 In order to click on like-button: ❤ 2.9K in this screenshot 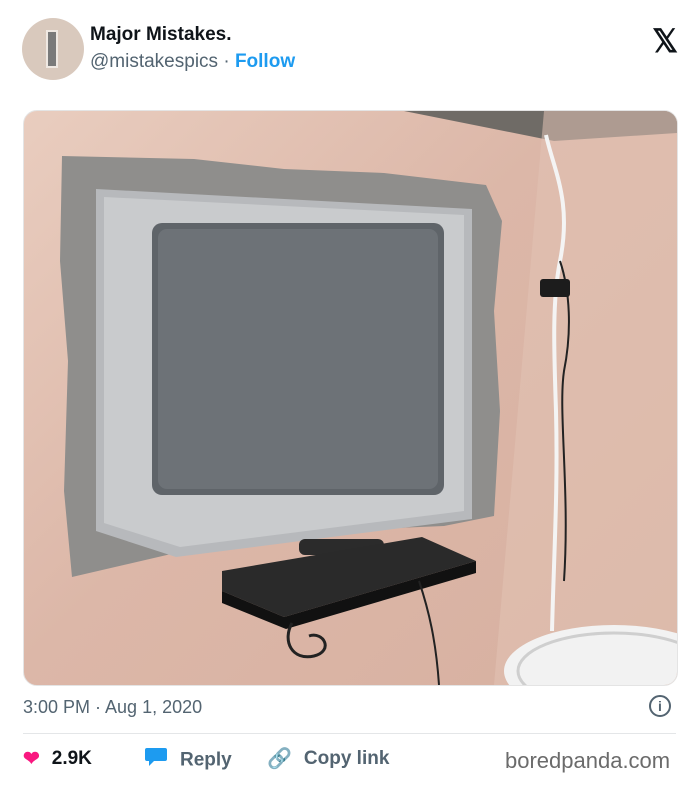, I will do `click(57, 759)`.